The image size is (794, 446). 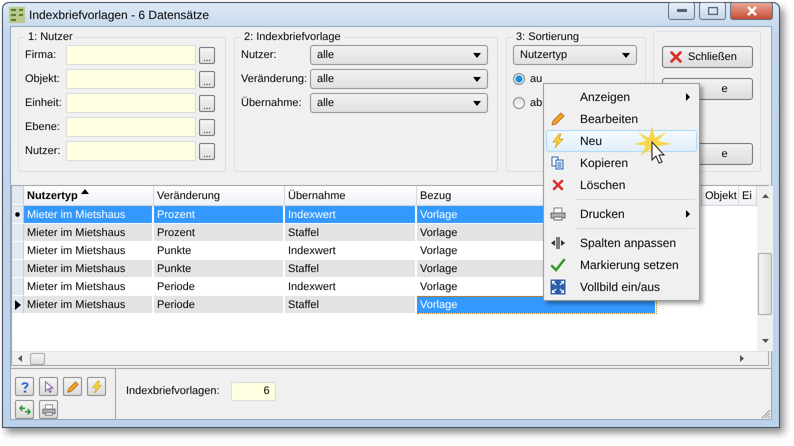 What do you see at coordinates (351, 195) in the screenshot?
I see `column-header: Übernahme` at bounding box center [351, 195].